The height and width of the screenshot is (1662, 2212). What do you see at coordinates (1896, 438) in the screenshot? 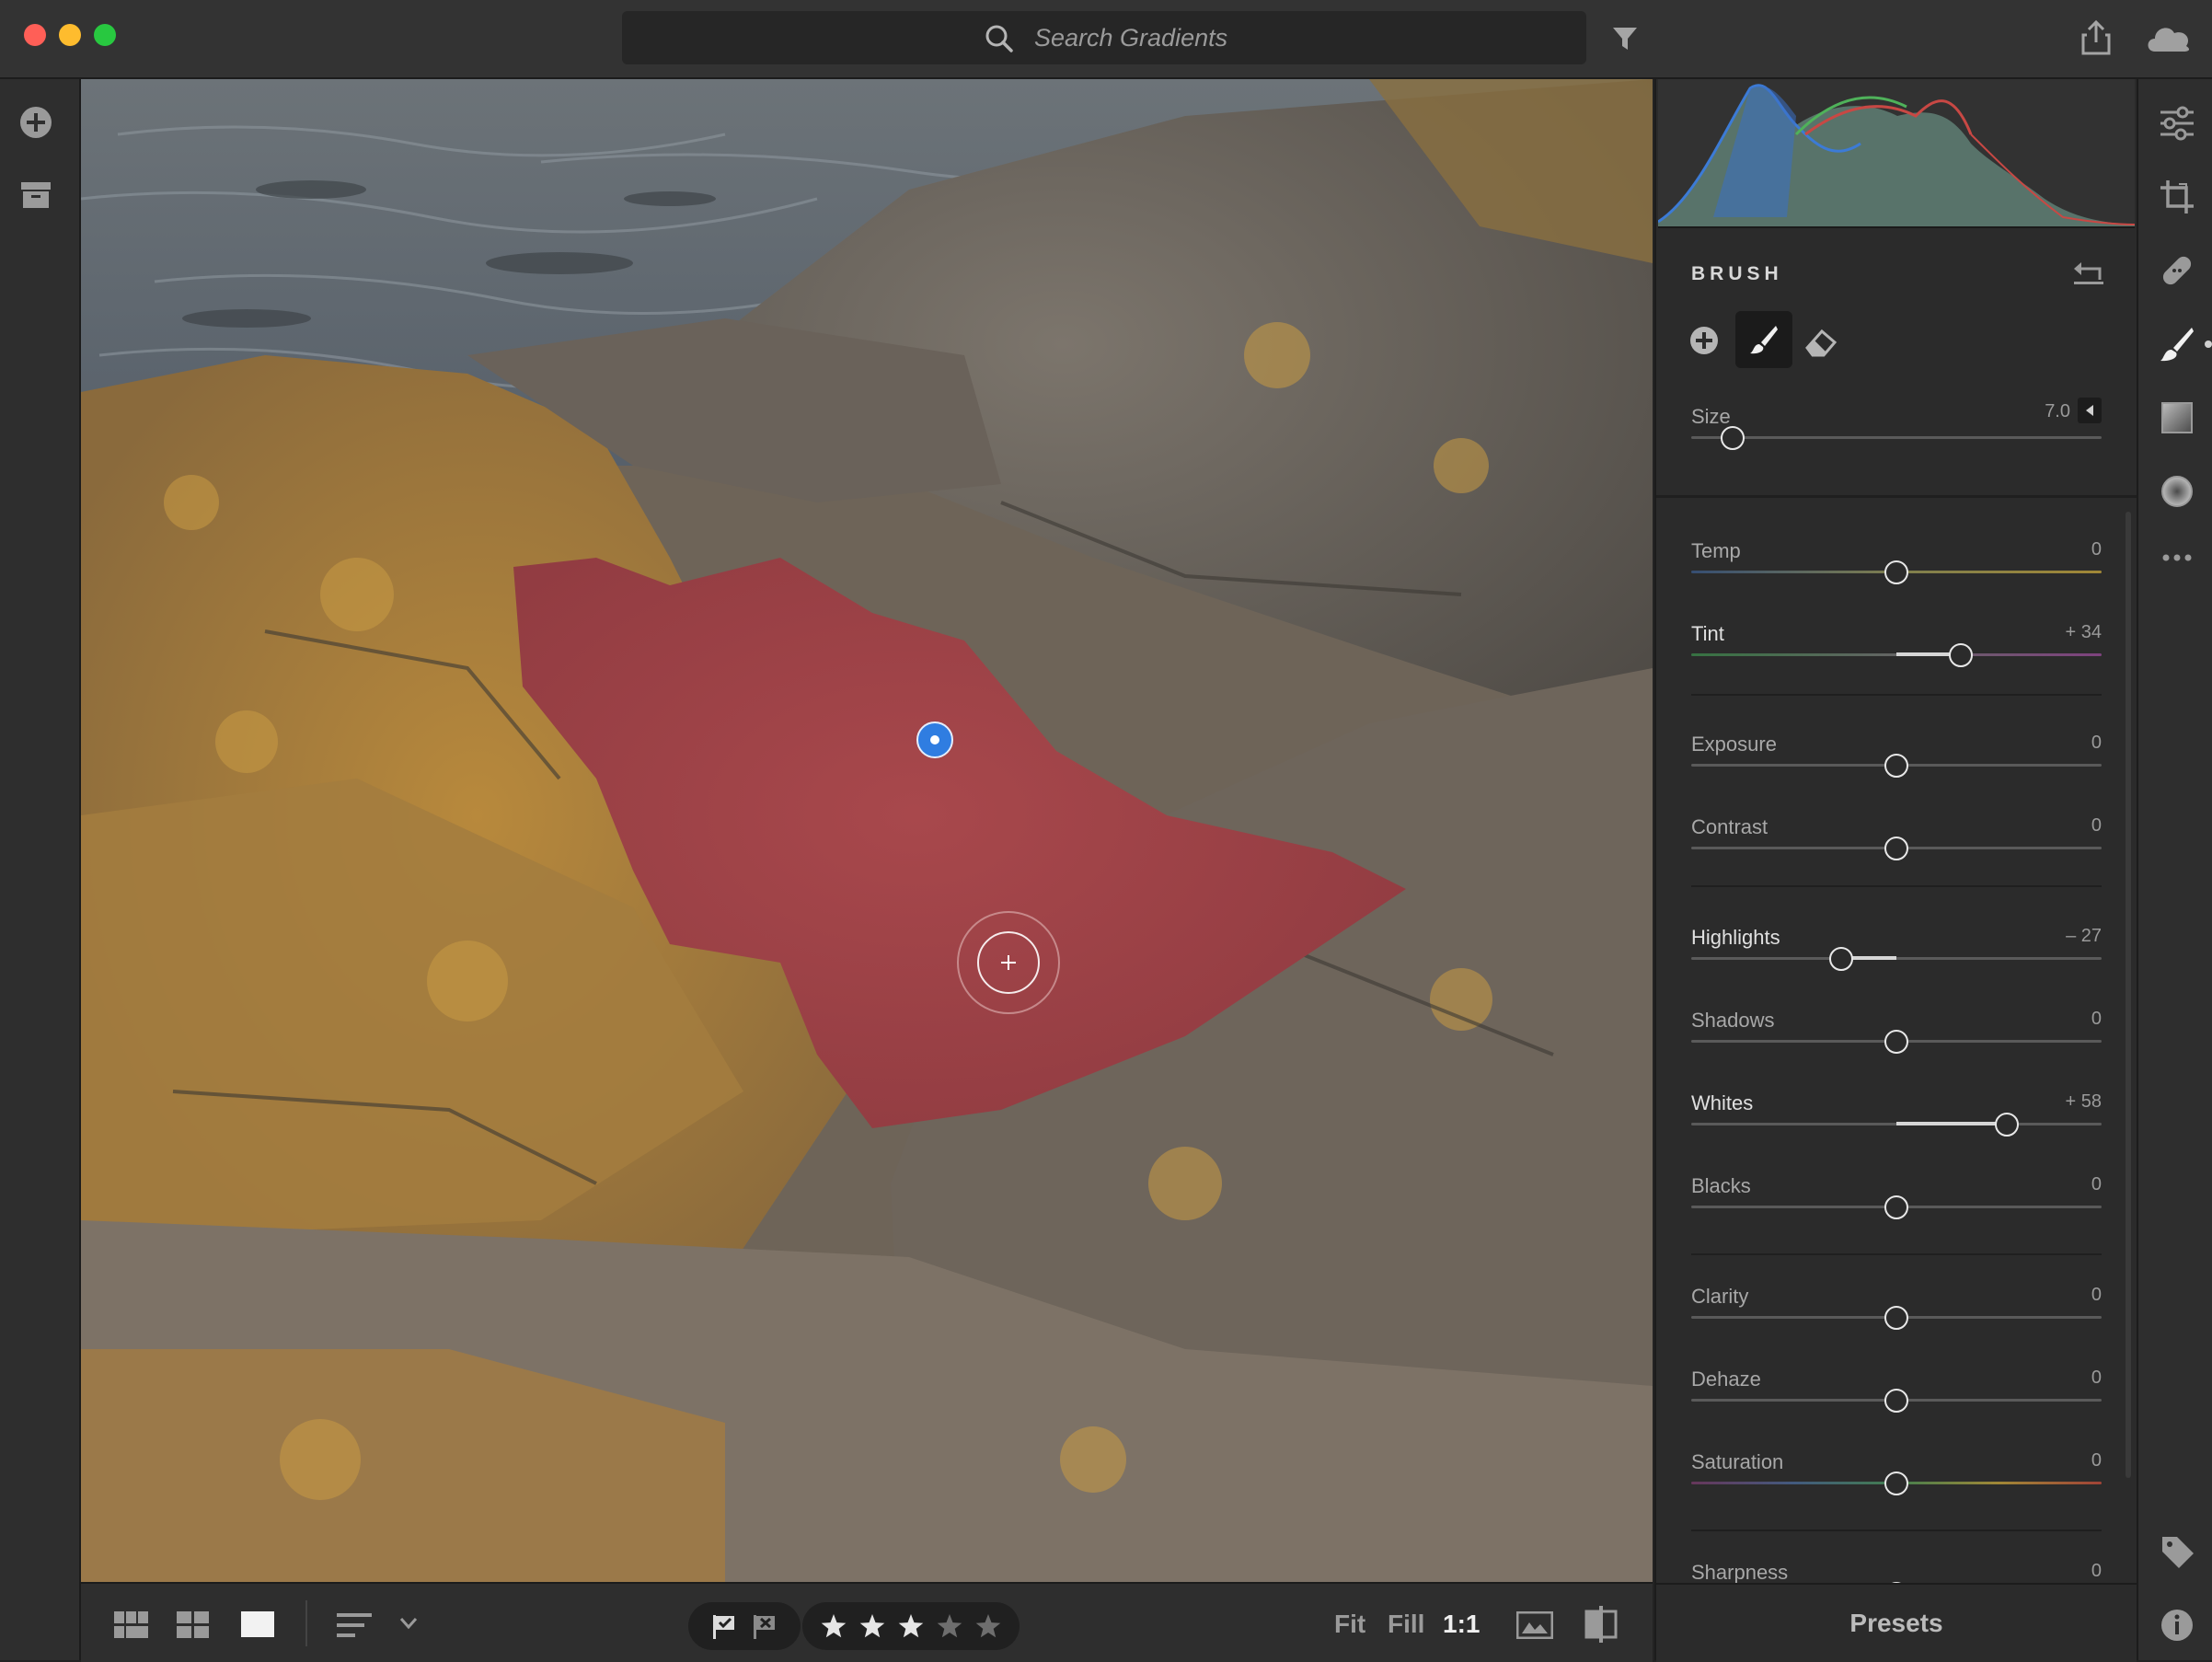
I see `size-slider: Size 7.0` at bounding box center [1896, 438].